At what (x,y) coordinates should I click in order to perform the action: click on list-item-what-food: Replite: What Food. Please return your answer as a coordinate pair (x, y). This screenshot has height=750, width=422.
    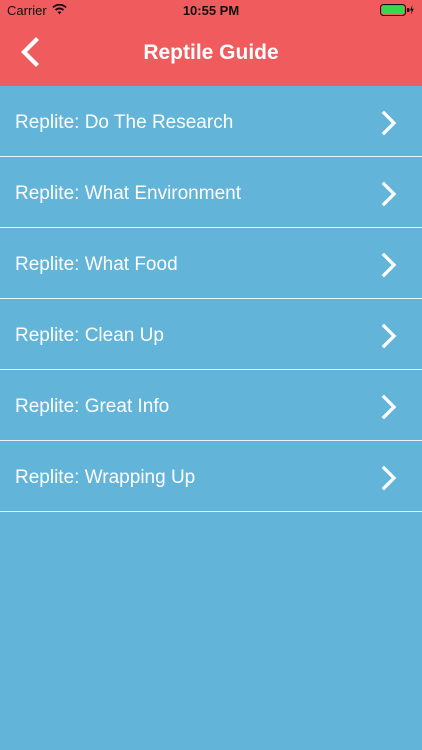
    Looking at the image, I should click on (211, 263).